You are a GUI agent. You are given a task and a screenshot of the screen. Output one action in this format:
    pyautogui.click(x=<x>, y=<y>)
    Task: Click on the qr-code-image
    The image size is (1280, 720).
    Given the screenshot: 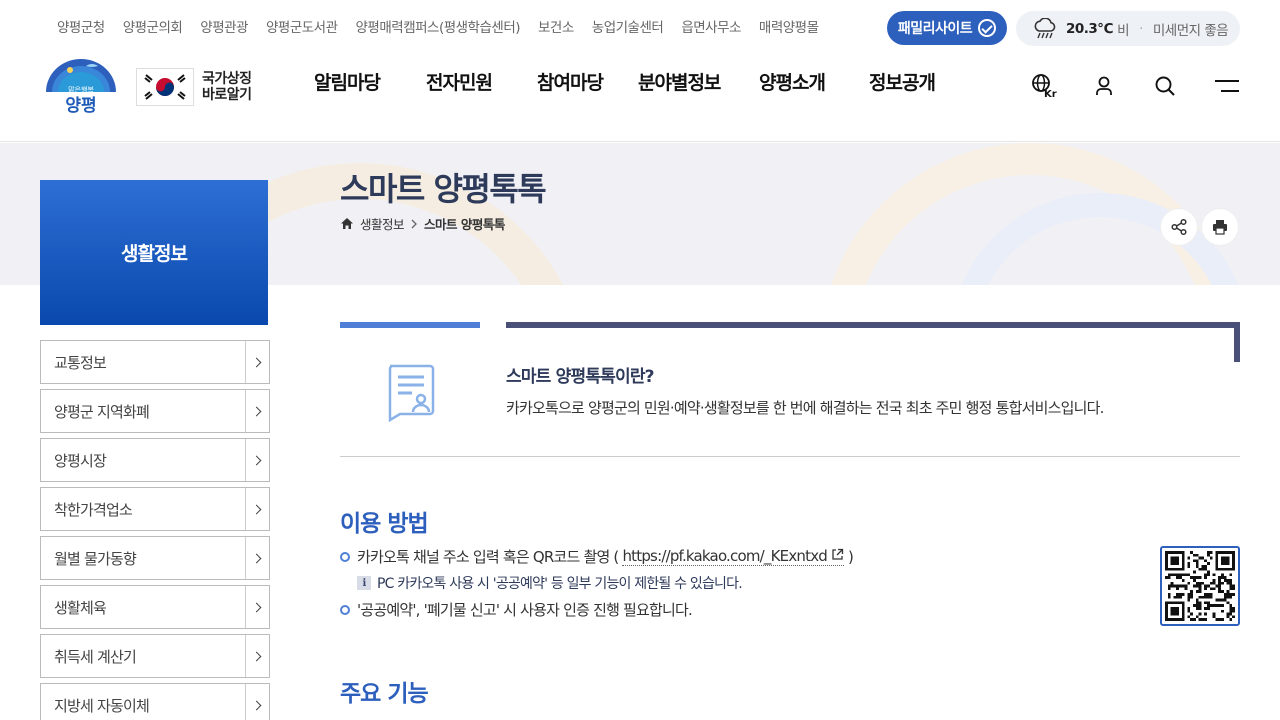 What is the action you would take?
    pyautogui.click(x=1200, y=586)
    